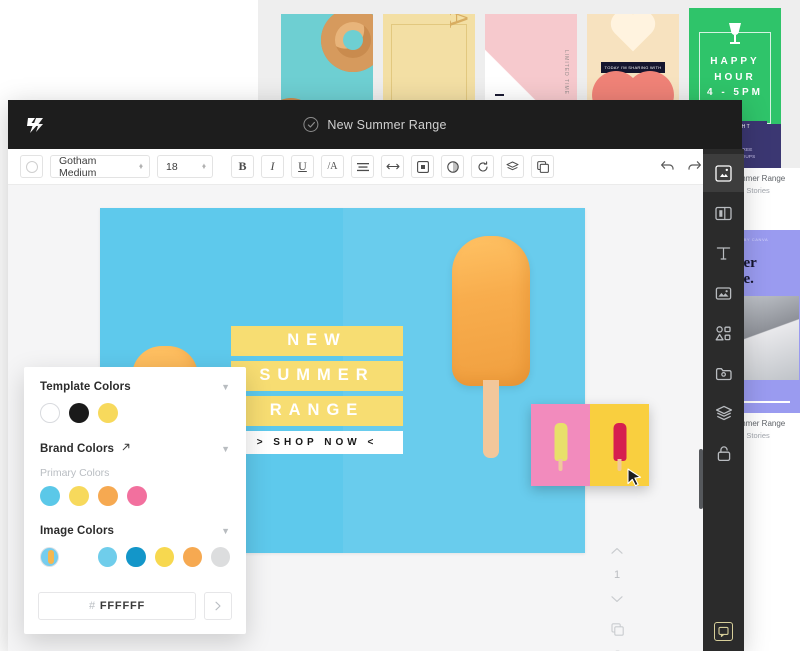  What do you see at coordinates (75, 473) in the screenshot?
I see `primary-colors-subtitle: Primary Colors` at bounding box center [75, 473].